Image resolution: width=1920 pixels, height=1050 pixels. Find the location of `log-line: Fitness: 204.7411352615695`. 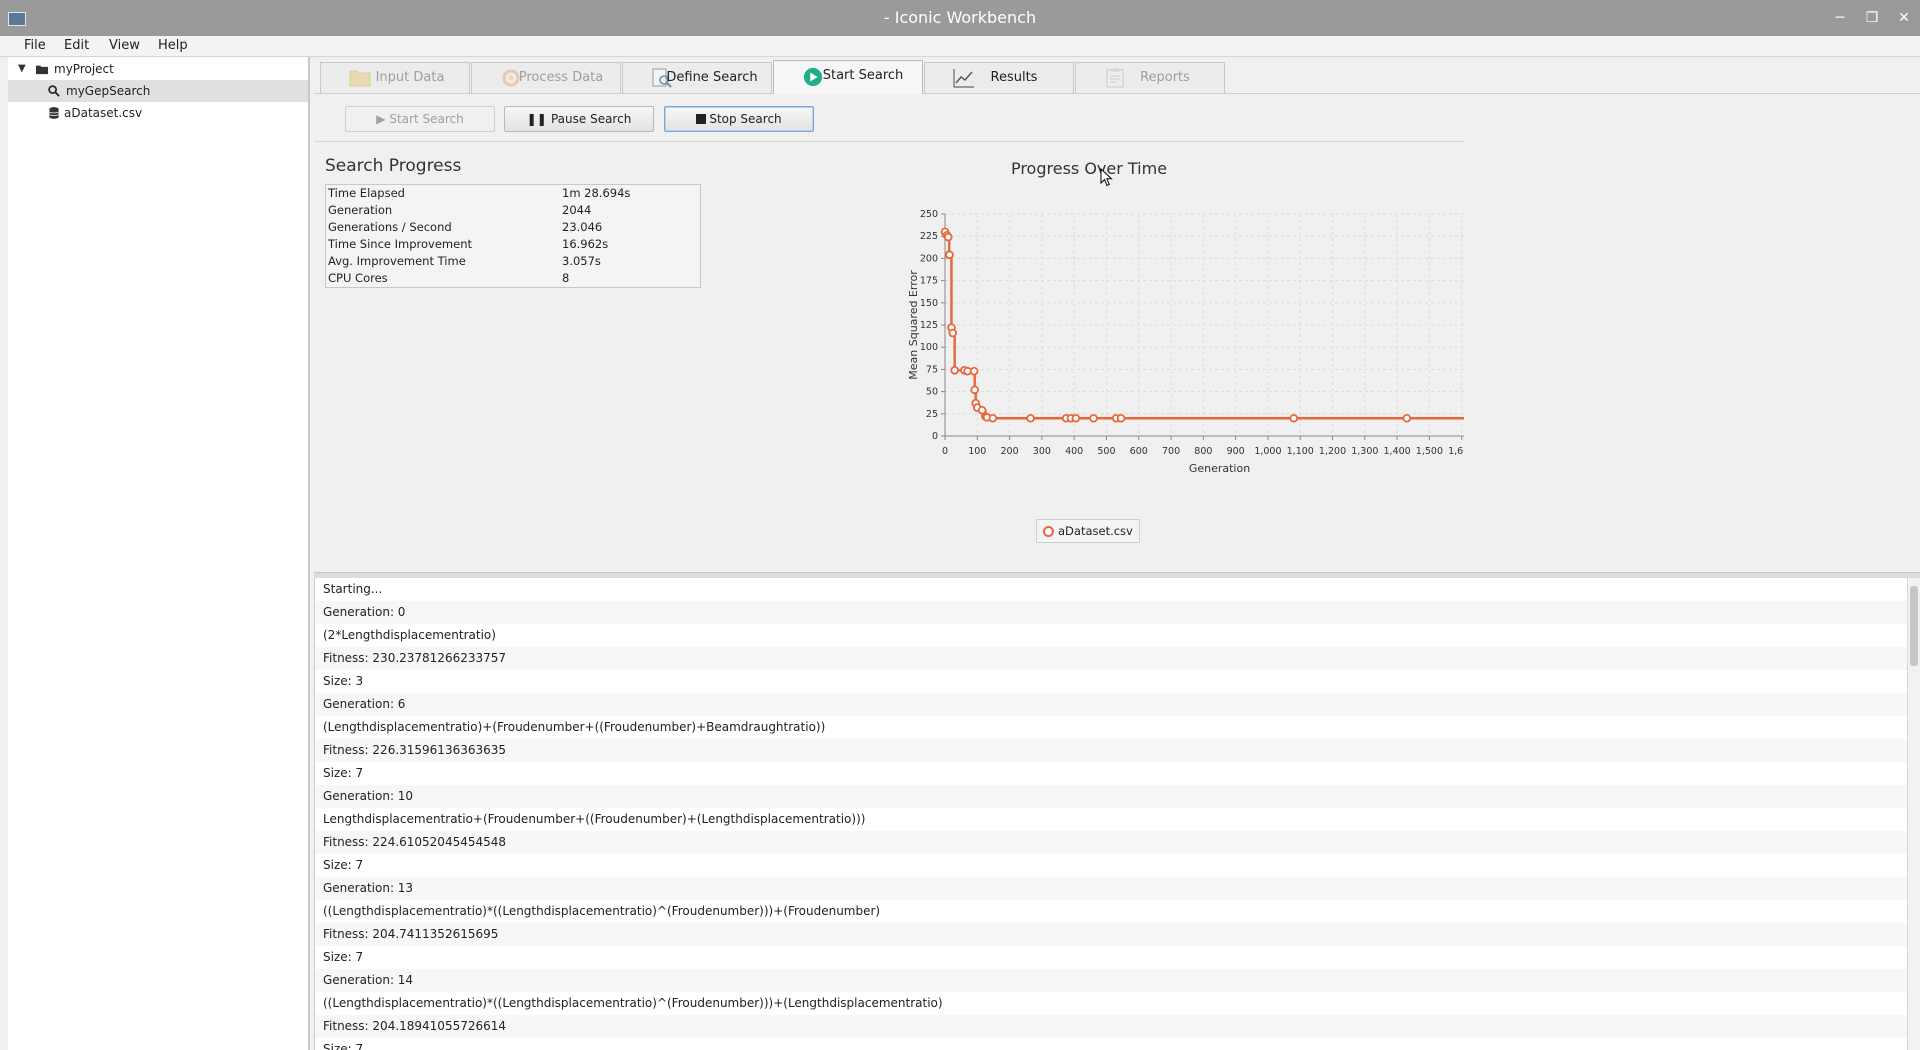

log-line: Fitness: 204.7411352615695 is located at coordinates (1112, 934).